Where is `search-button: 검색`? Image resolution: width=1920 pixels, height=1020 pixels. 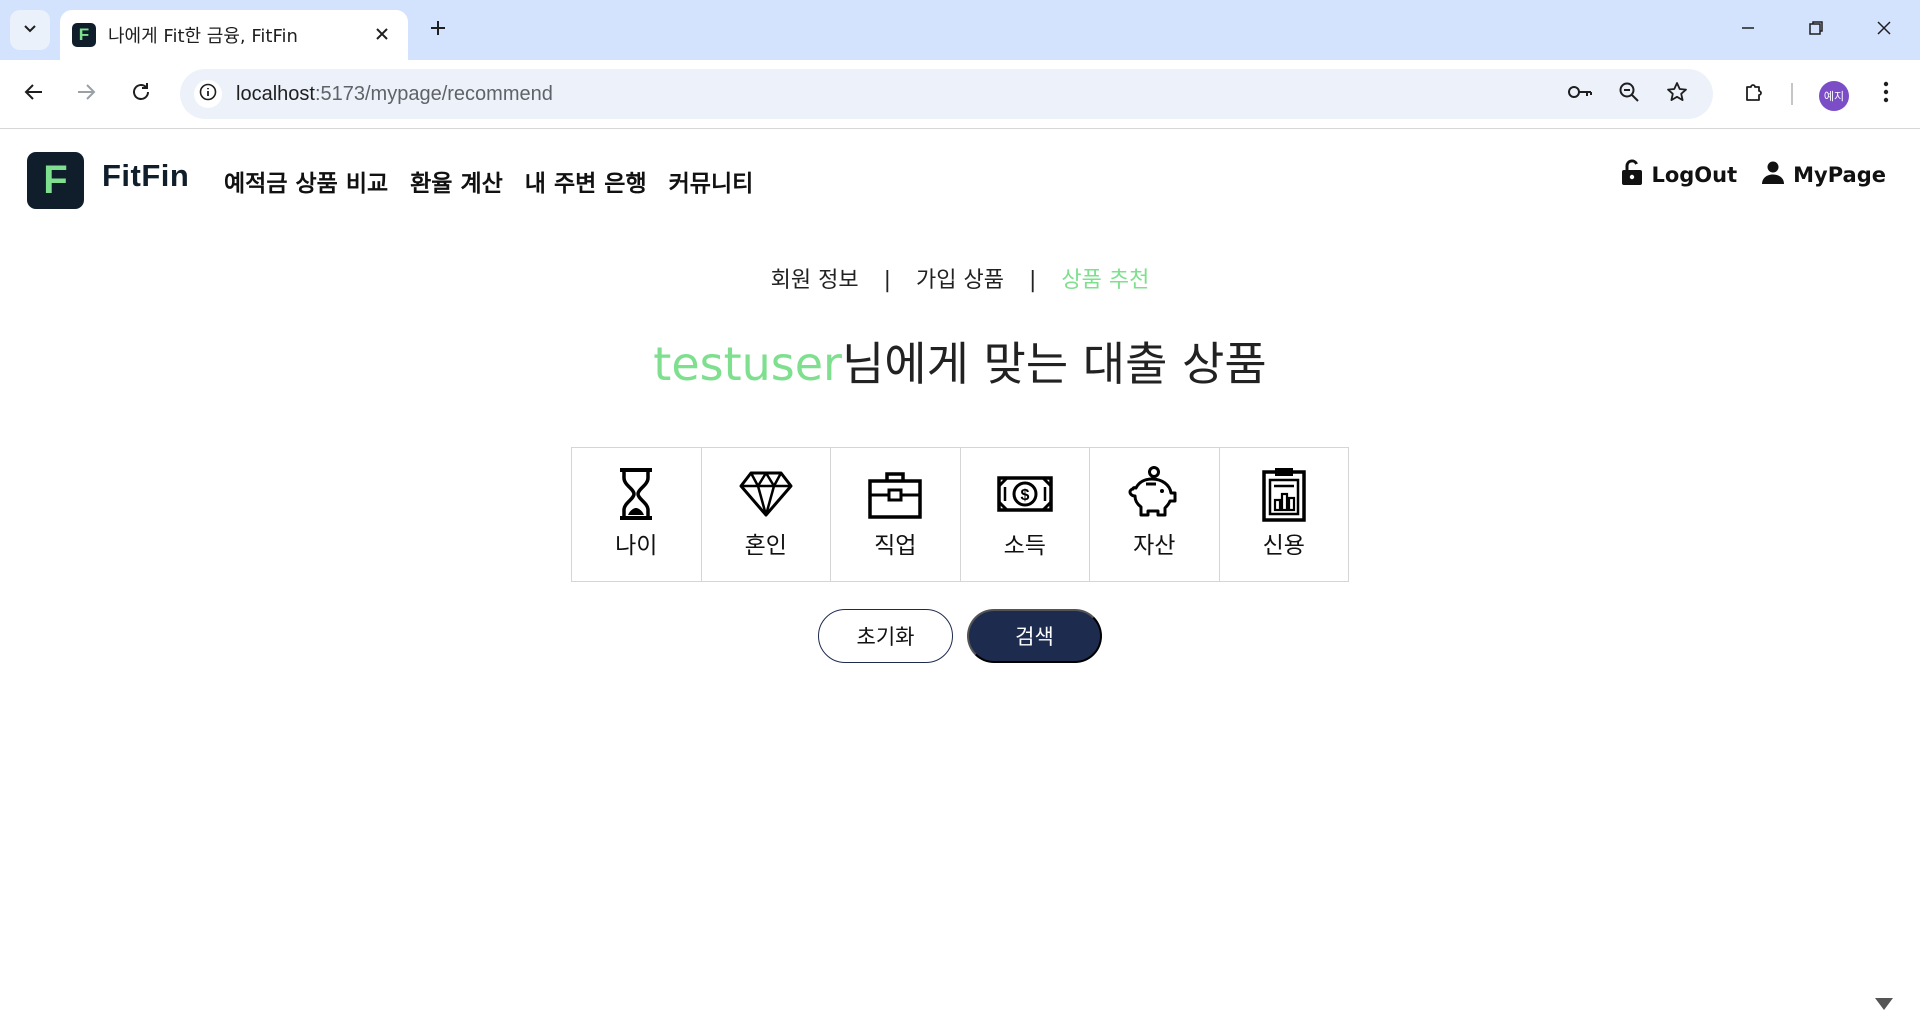
search-button: 검색 is located at coordinates (1034, 636).